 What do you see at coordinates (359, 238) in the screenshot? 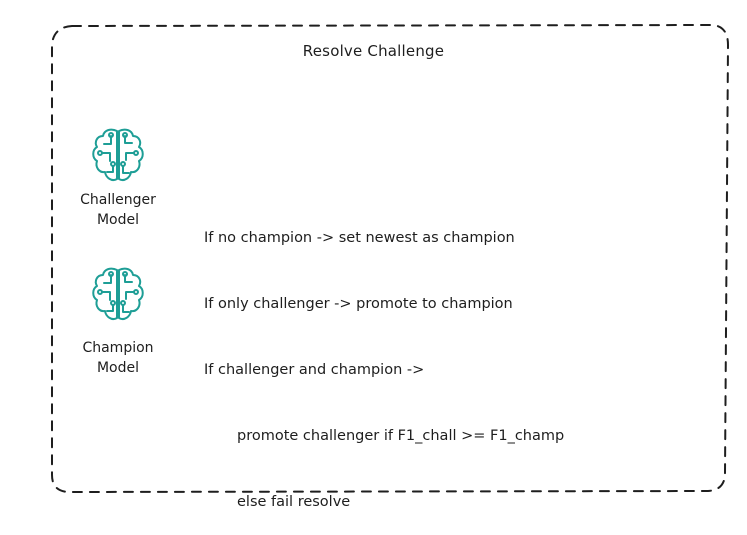
I see `rule-no-champion: If no champion -> set newest as champion` at bounding box center [359, 238].